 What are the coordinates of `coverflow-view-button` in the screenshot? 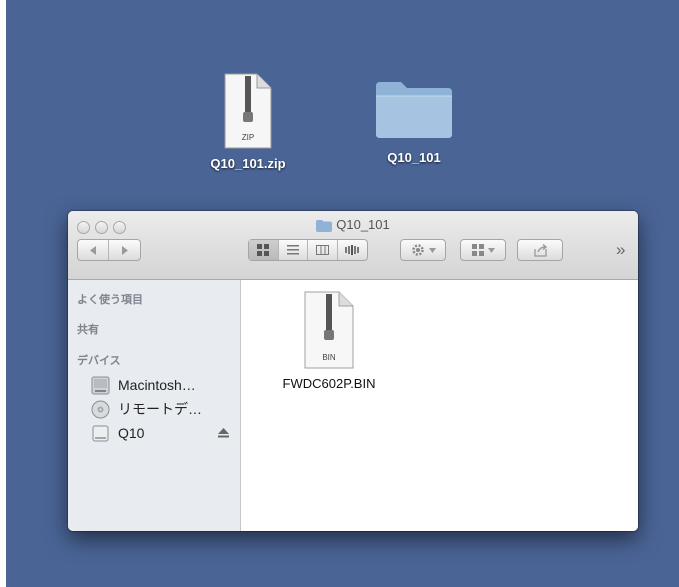 It's located at (352, 250).